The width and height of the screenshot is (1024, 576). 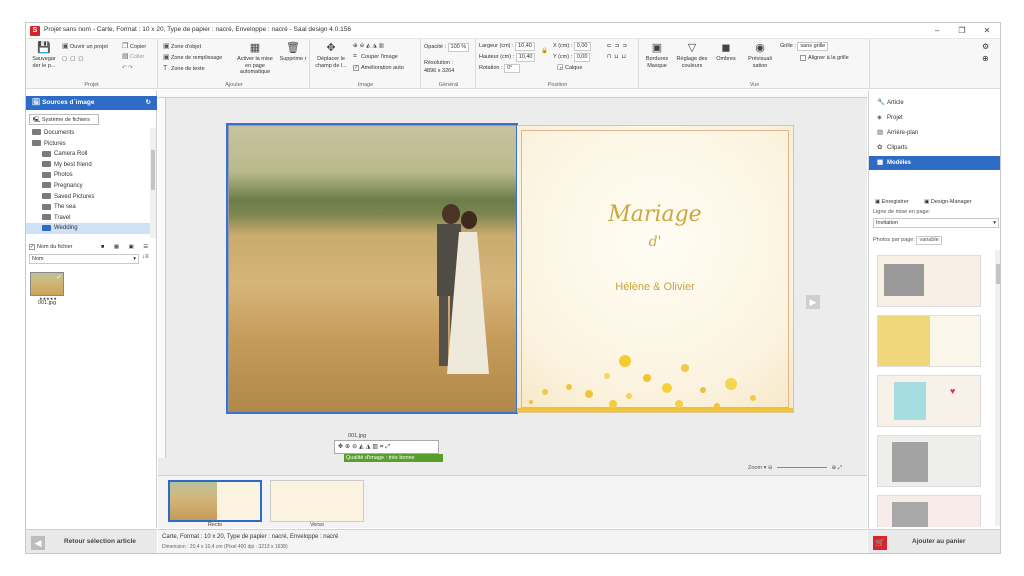 What do you see at coordinates (38, 543) in the screenshot?
I see `back-arrow-icon: ◀` at bounding box center [38, 543].